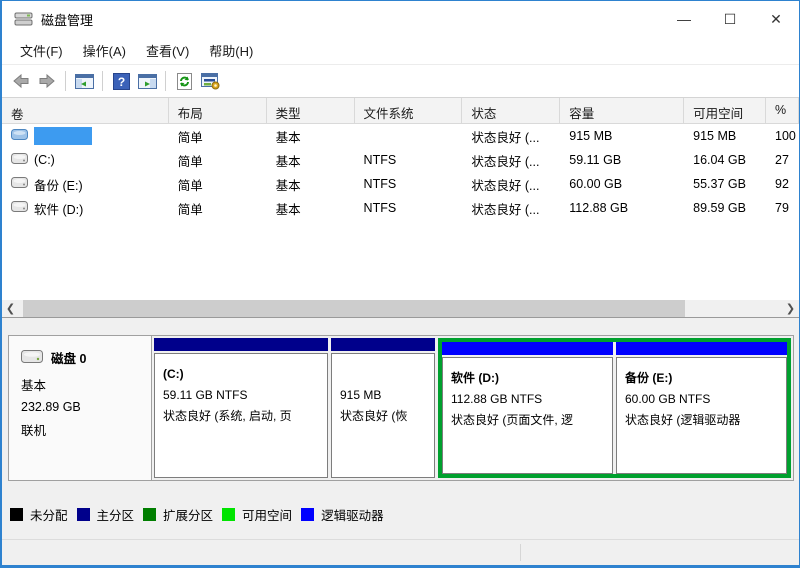 The width and height of the screenshot is (800, 568). What do you see at coordinates (400, 81) in the screenshot?
I see `toolbar: ?` at bounding box center [400, 81].